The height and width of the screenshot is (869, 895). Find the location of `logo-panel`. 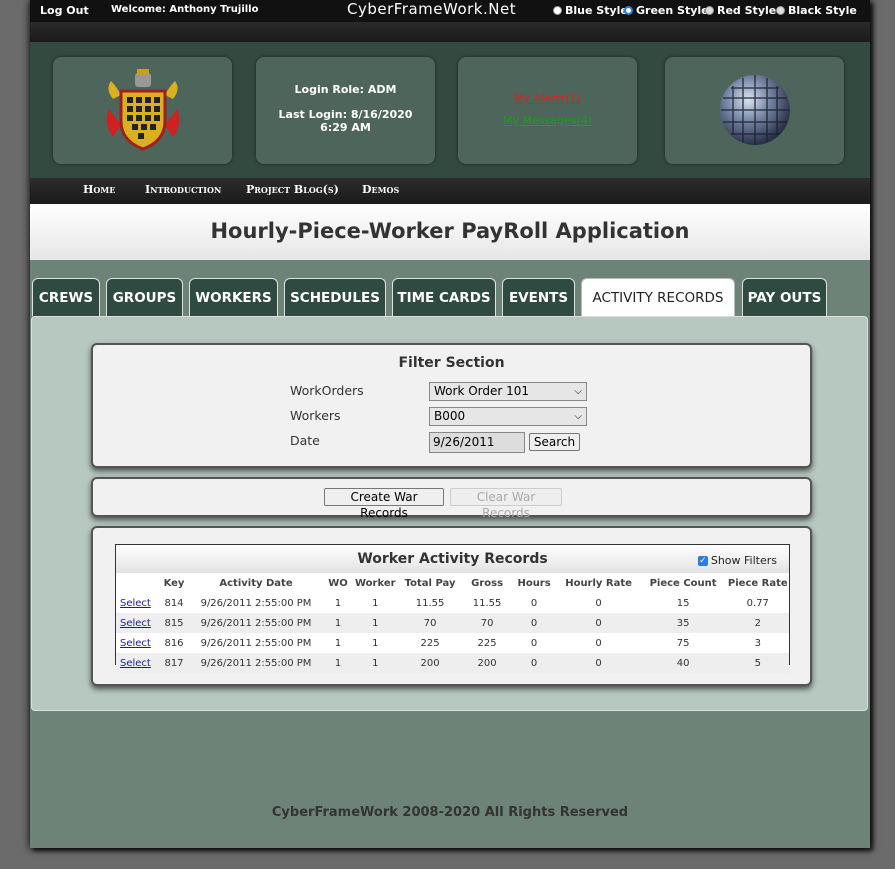

logo-panel is located at coordinates (142, 110).